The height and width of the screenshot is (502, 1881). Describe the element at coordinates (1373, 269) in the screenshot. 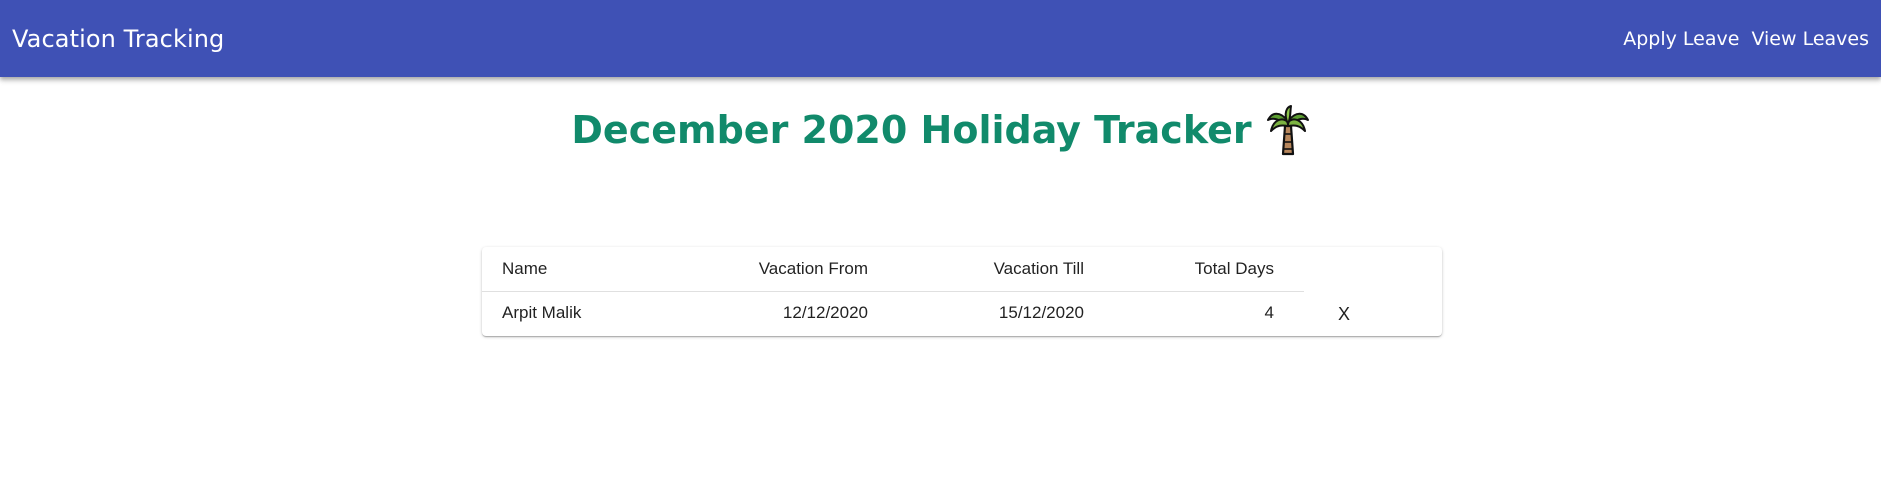

I see `column-header-actions` at that location.